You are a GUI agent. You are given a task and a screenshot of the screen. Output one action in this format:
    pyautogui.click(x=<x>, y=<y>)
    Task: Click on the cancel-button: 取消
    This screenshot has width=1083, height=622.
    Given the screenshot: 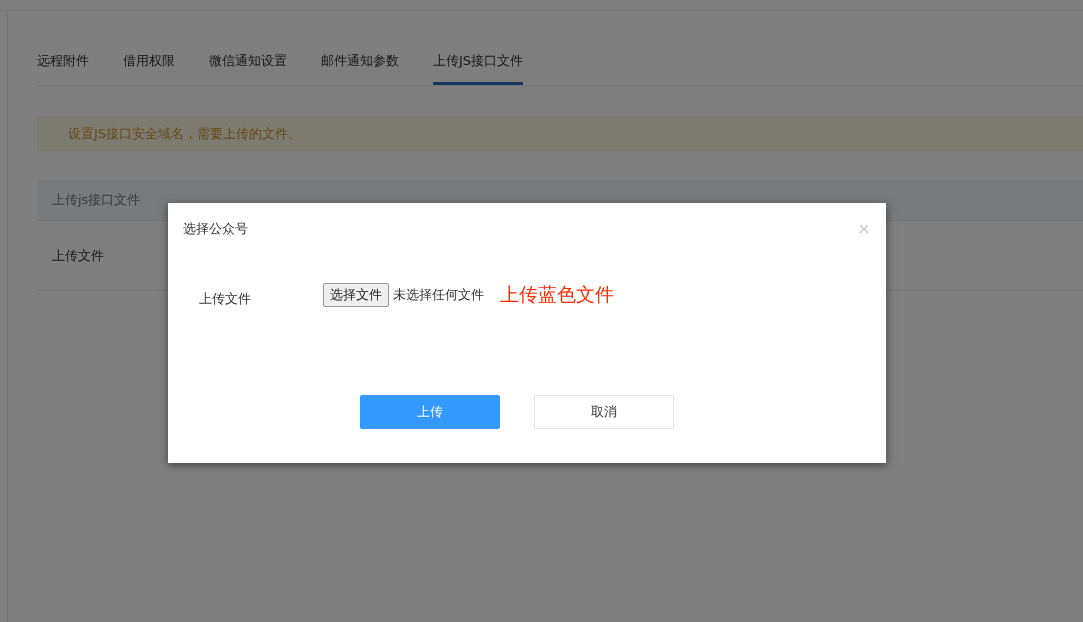 What is the action you would take?
    pyautogui.click(x=604, y=412)
    